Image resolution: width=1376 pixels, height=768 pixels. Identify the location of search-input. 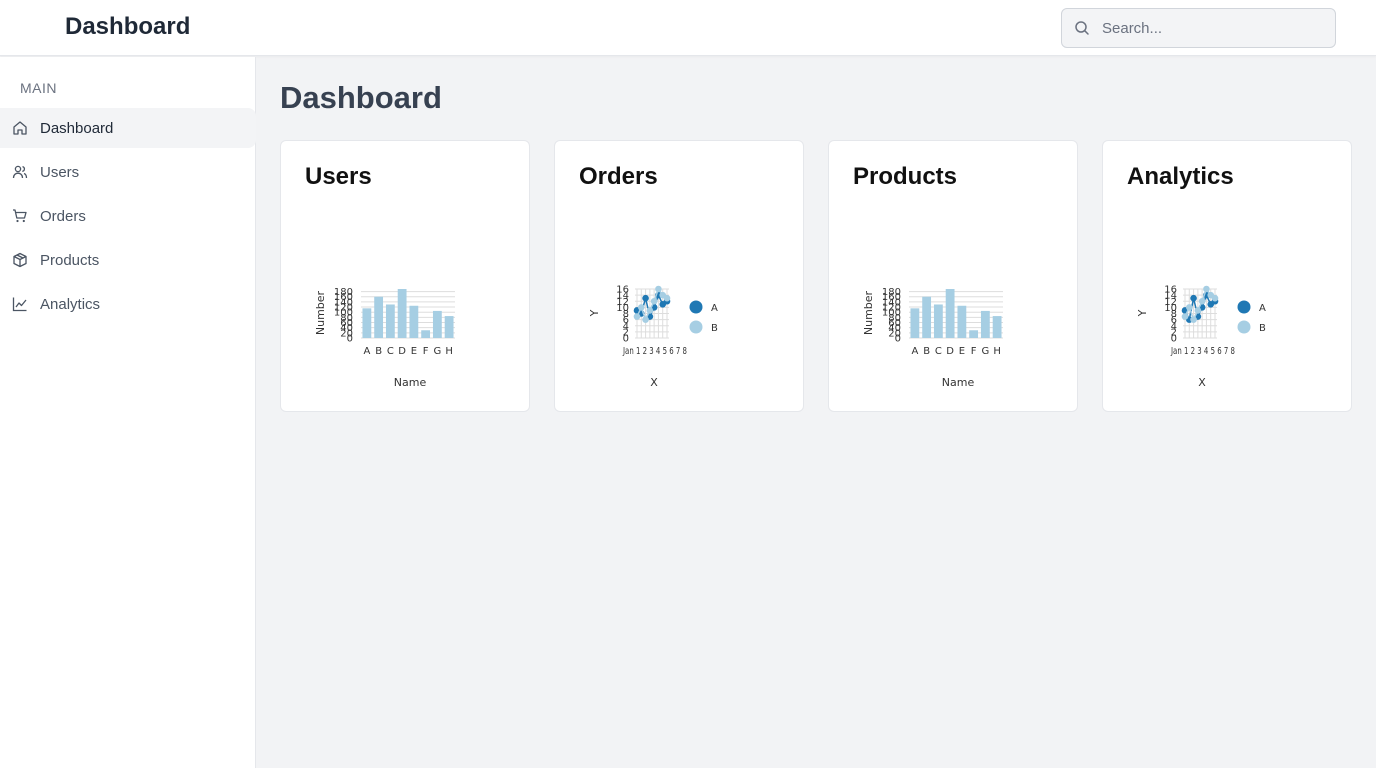
(1214, 28).